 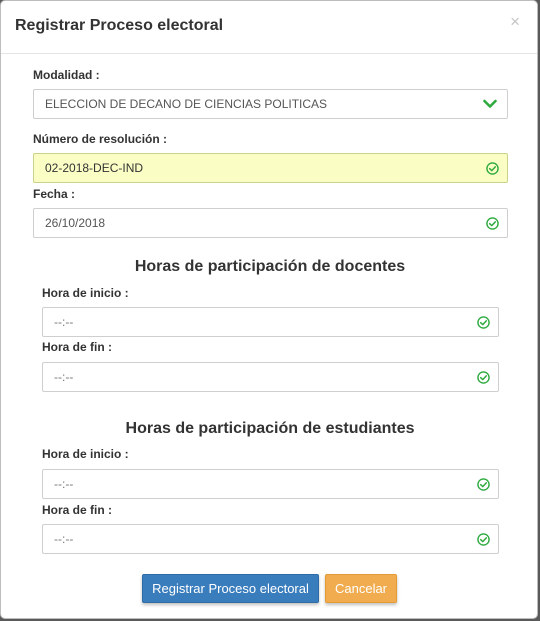 I want to click on modalidad-label: Modalidad :, so click(x=66, y=75).